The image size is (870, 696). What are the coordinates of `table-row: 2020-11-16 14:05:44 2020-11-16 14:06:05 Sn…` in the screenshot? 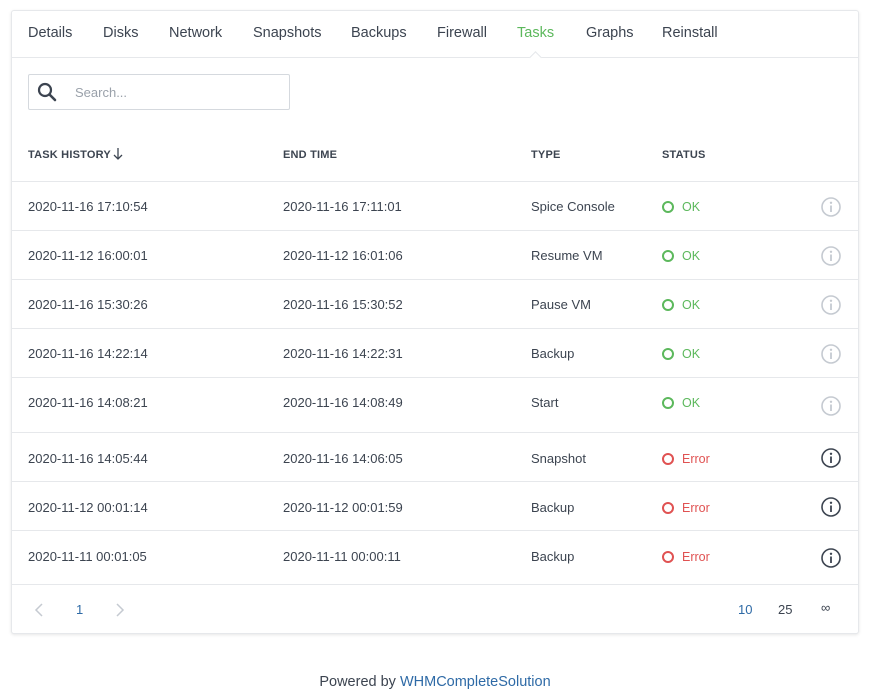 It's located at (435, 457).